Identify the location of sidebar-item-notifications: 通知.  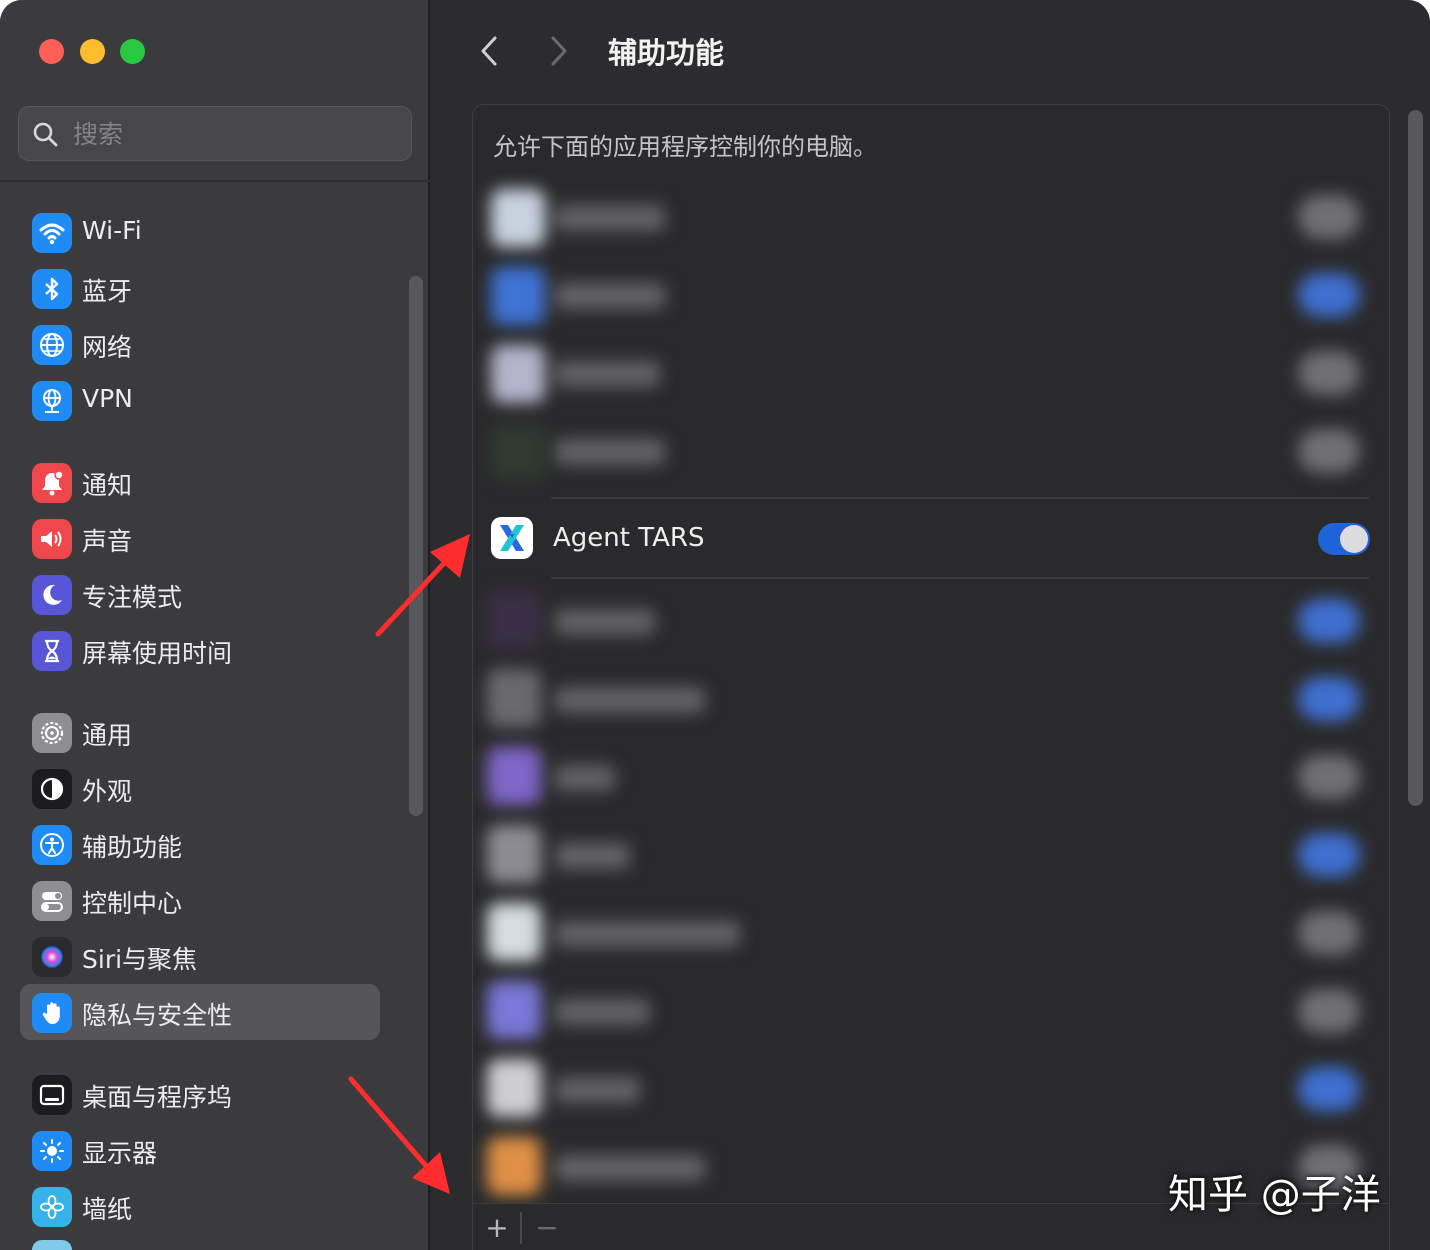
(200, 482).